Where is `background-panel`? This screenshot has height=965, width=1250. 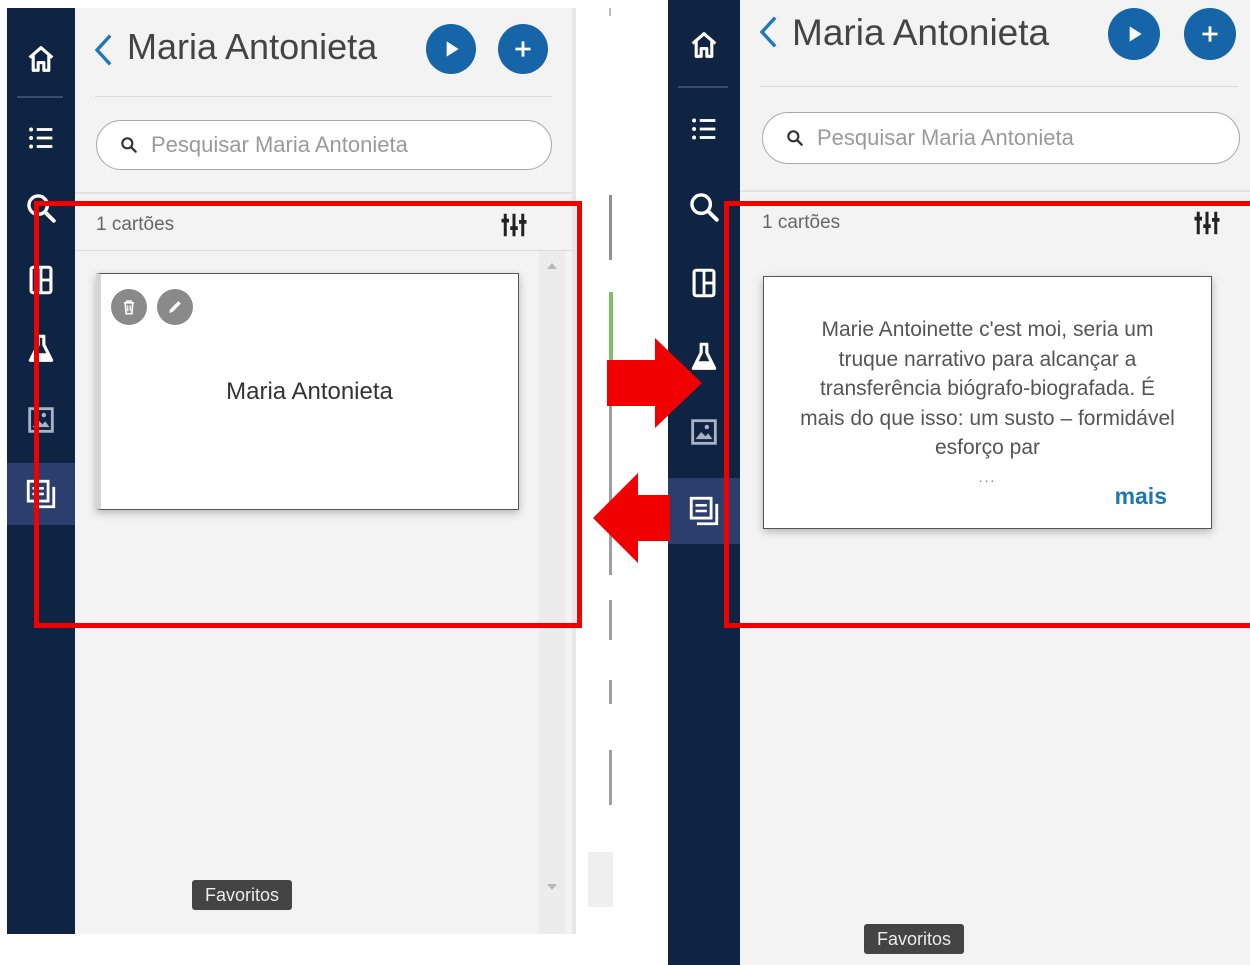 background-panel is located at coordinates (600, 879).